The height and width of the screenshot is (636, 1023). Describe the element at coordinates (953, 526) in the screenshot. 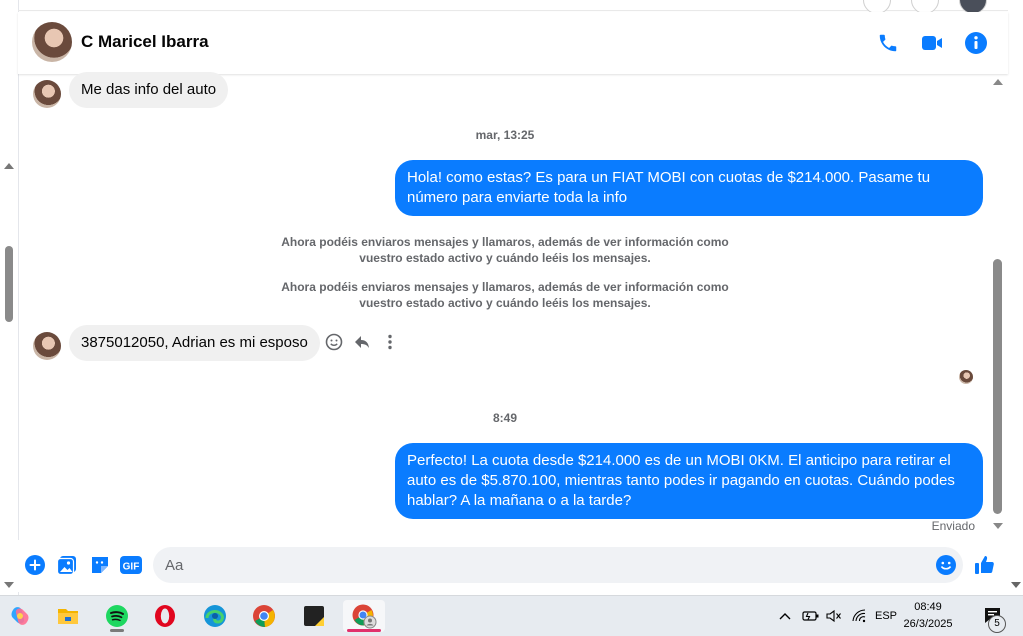

I see `delivery-status: Enviado` at that location.